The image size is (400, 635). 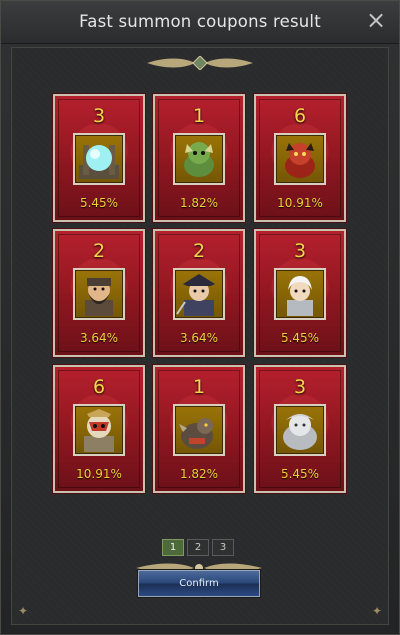 I want to click on white-haired-hero-icon, so click(x=300, y=294).